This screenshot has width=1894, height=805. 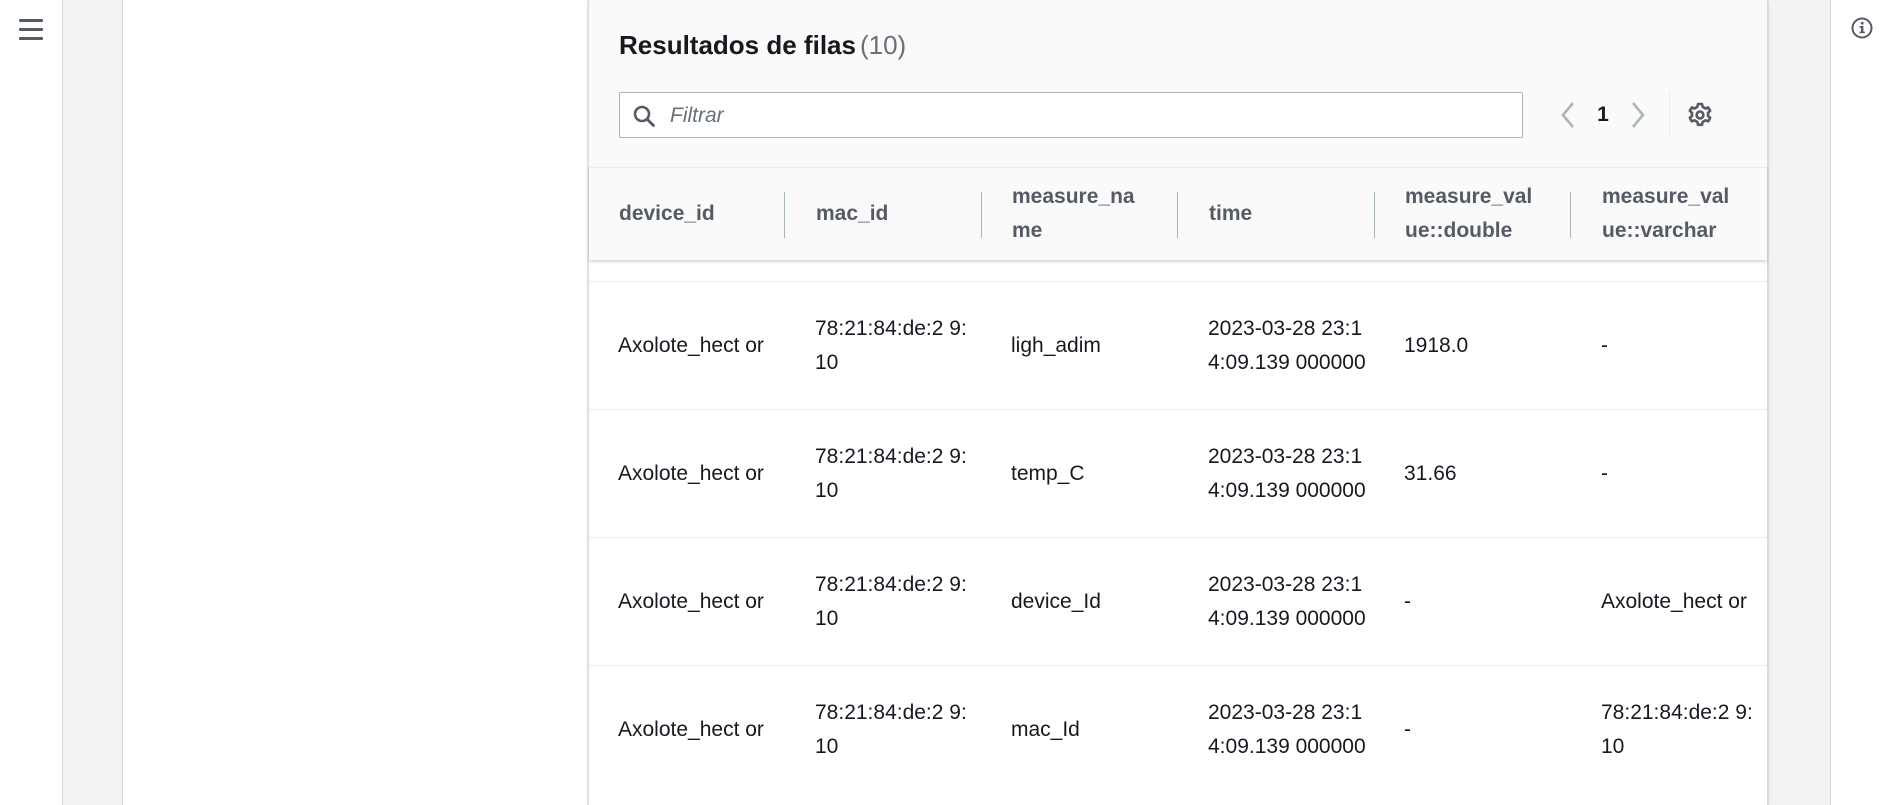 What do you see at coordinates (1073, 213) in the screenshot?
I see `column-header-label: measure_na me` at bounding box center [1073, 213].